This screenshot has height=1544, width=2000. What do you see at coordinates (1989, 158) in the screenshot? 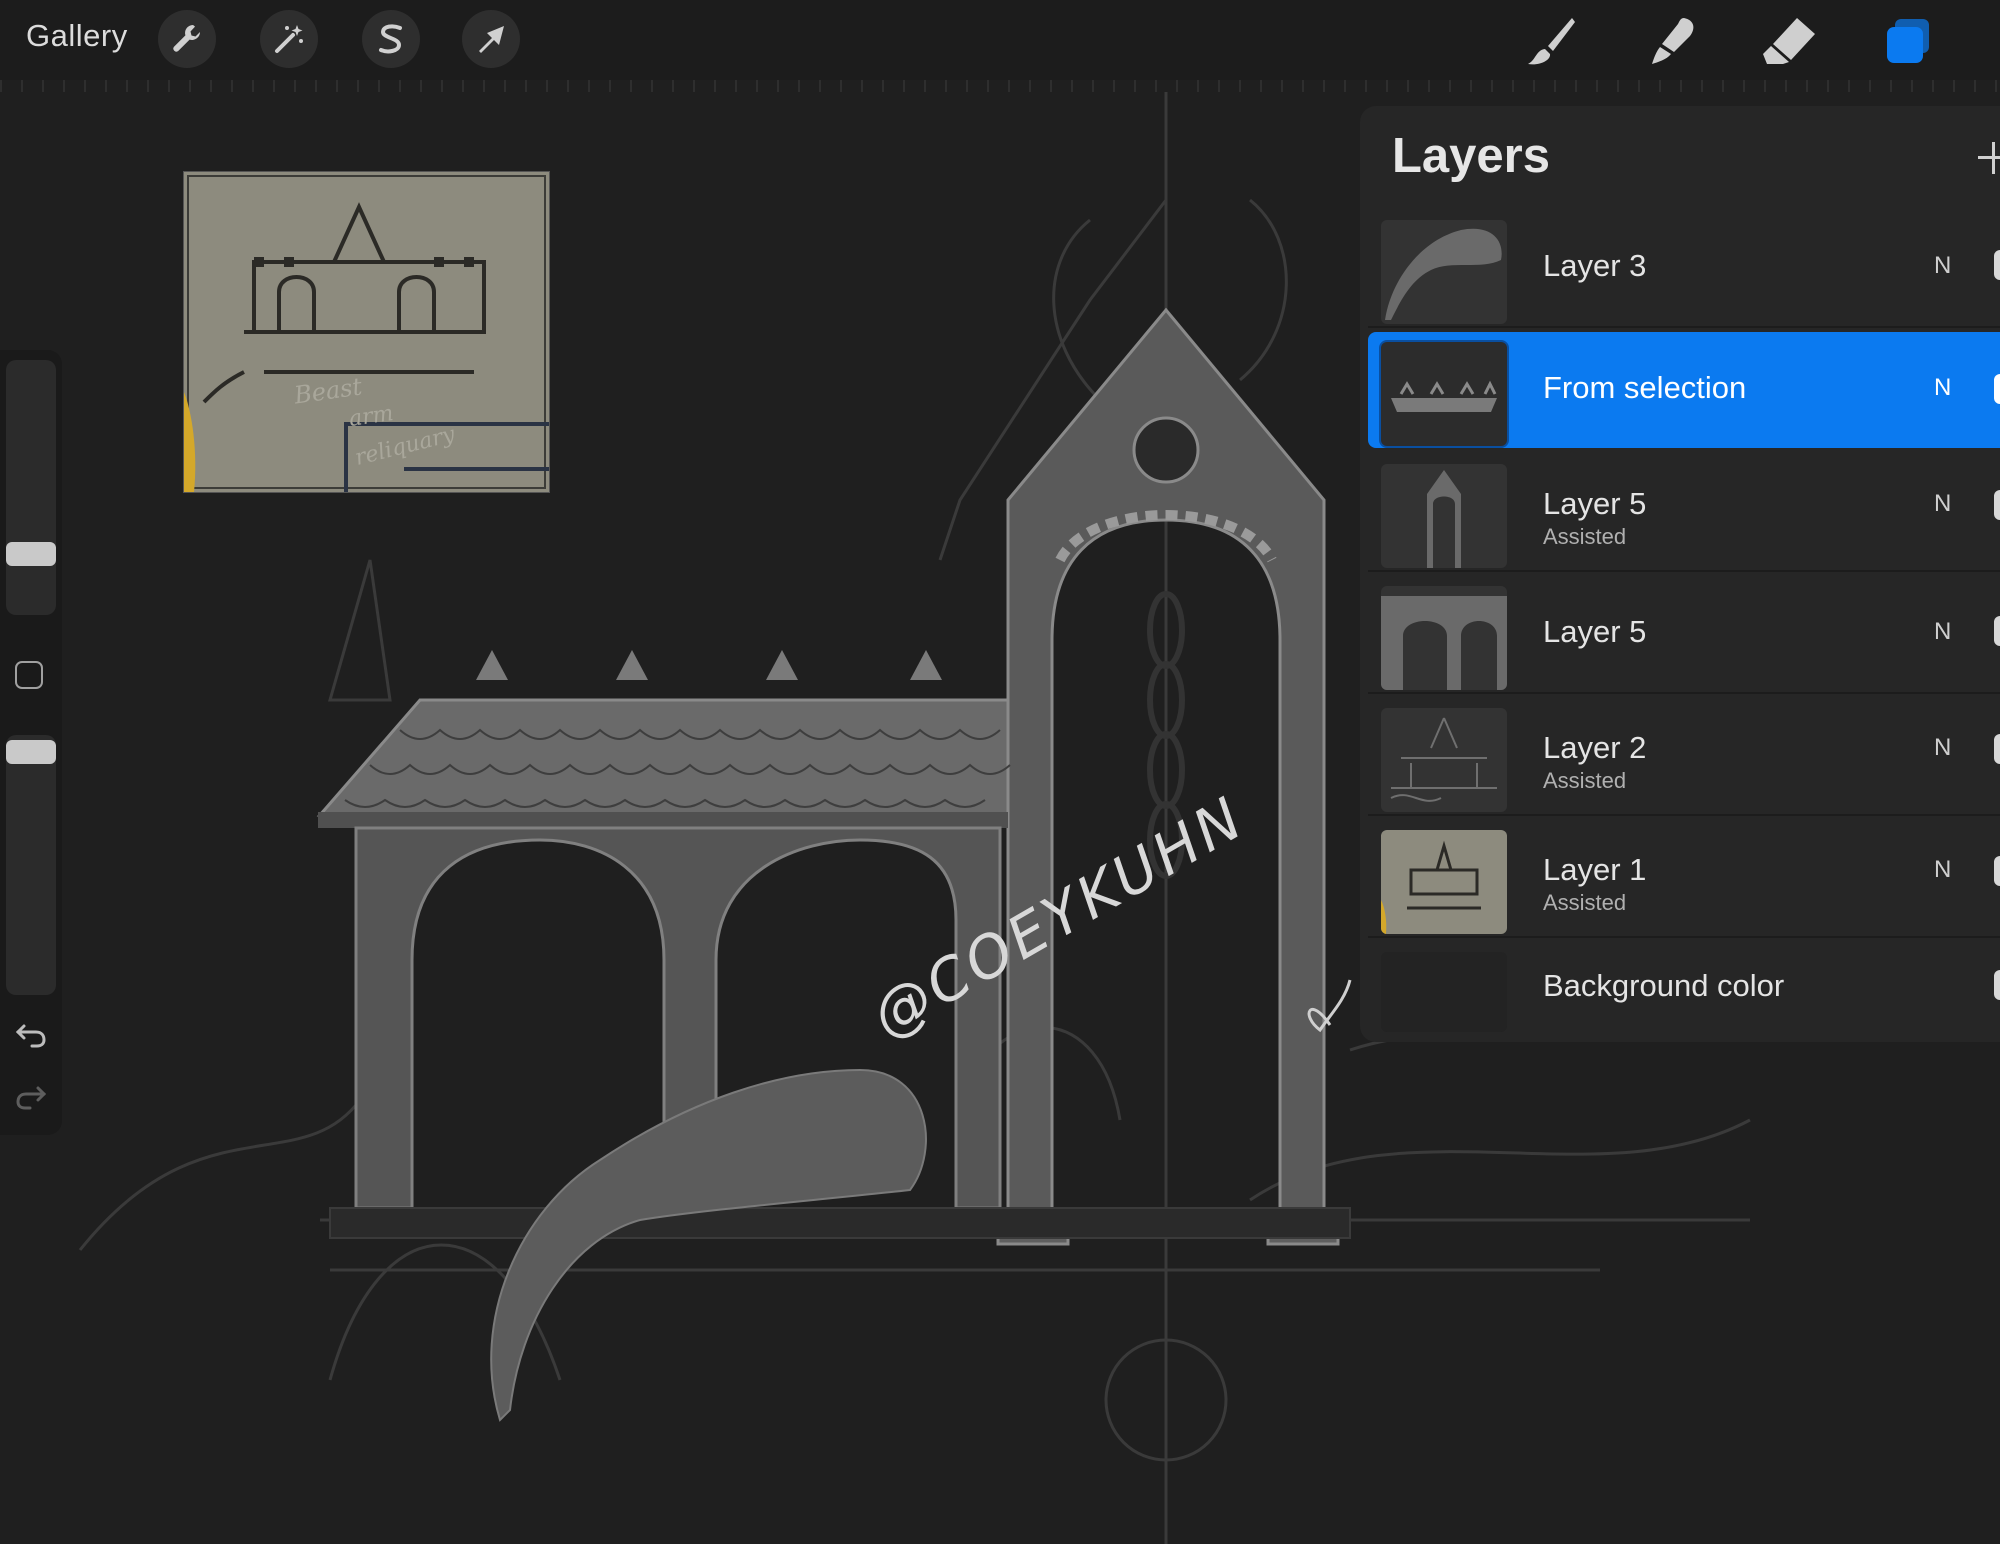
I see `plus-icon` at bounding box center [1989, 158].